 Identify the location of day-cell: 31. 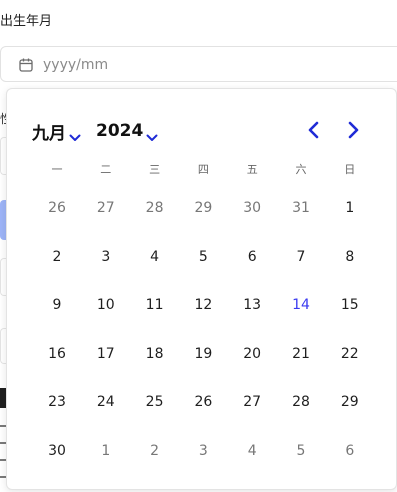
(301, 208).